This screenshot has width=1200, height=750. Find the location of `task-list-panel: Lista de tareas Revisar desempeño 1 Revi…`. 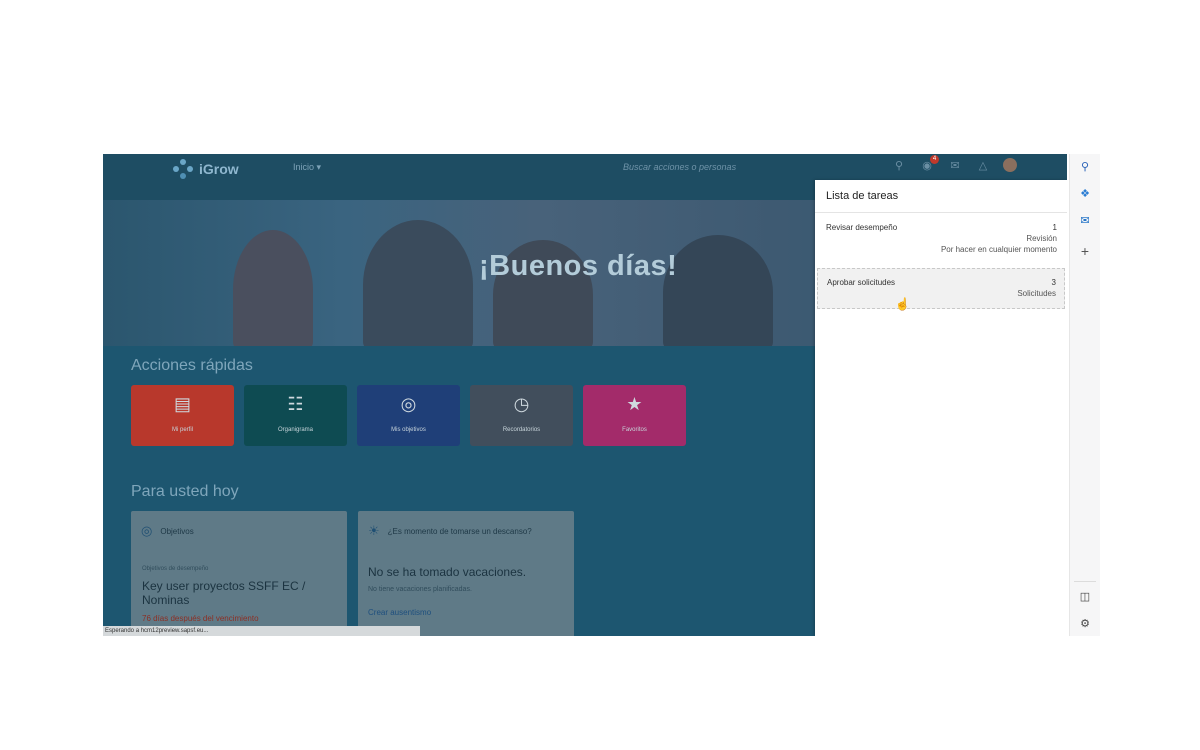

task-list-panel: Lista de tareas Revisar desempeño 1 Revi… is located at coordinates (941, 408).